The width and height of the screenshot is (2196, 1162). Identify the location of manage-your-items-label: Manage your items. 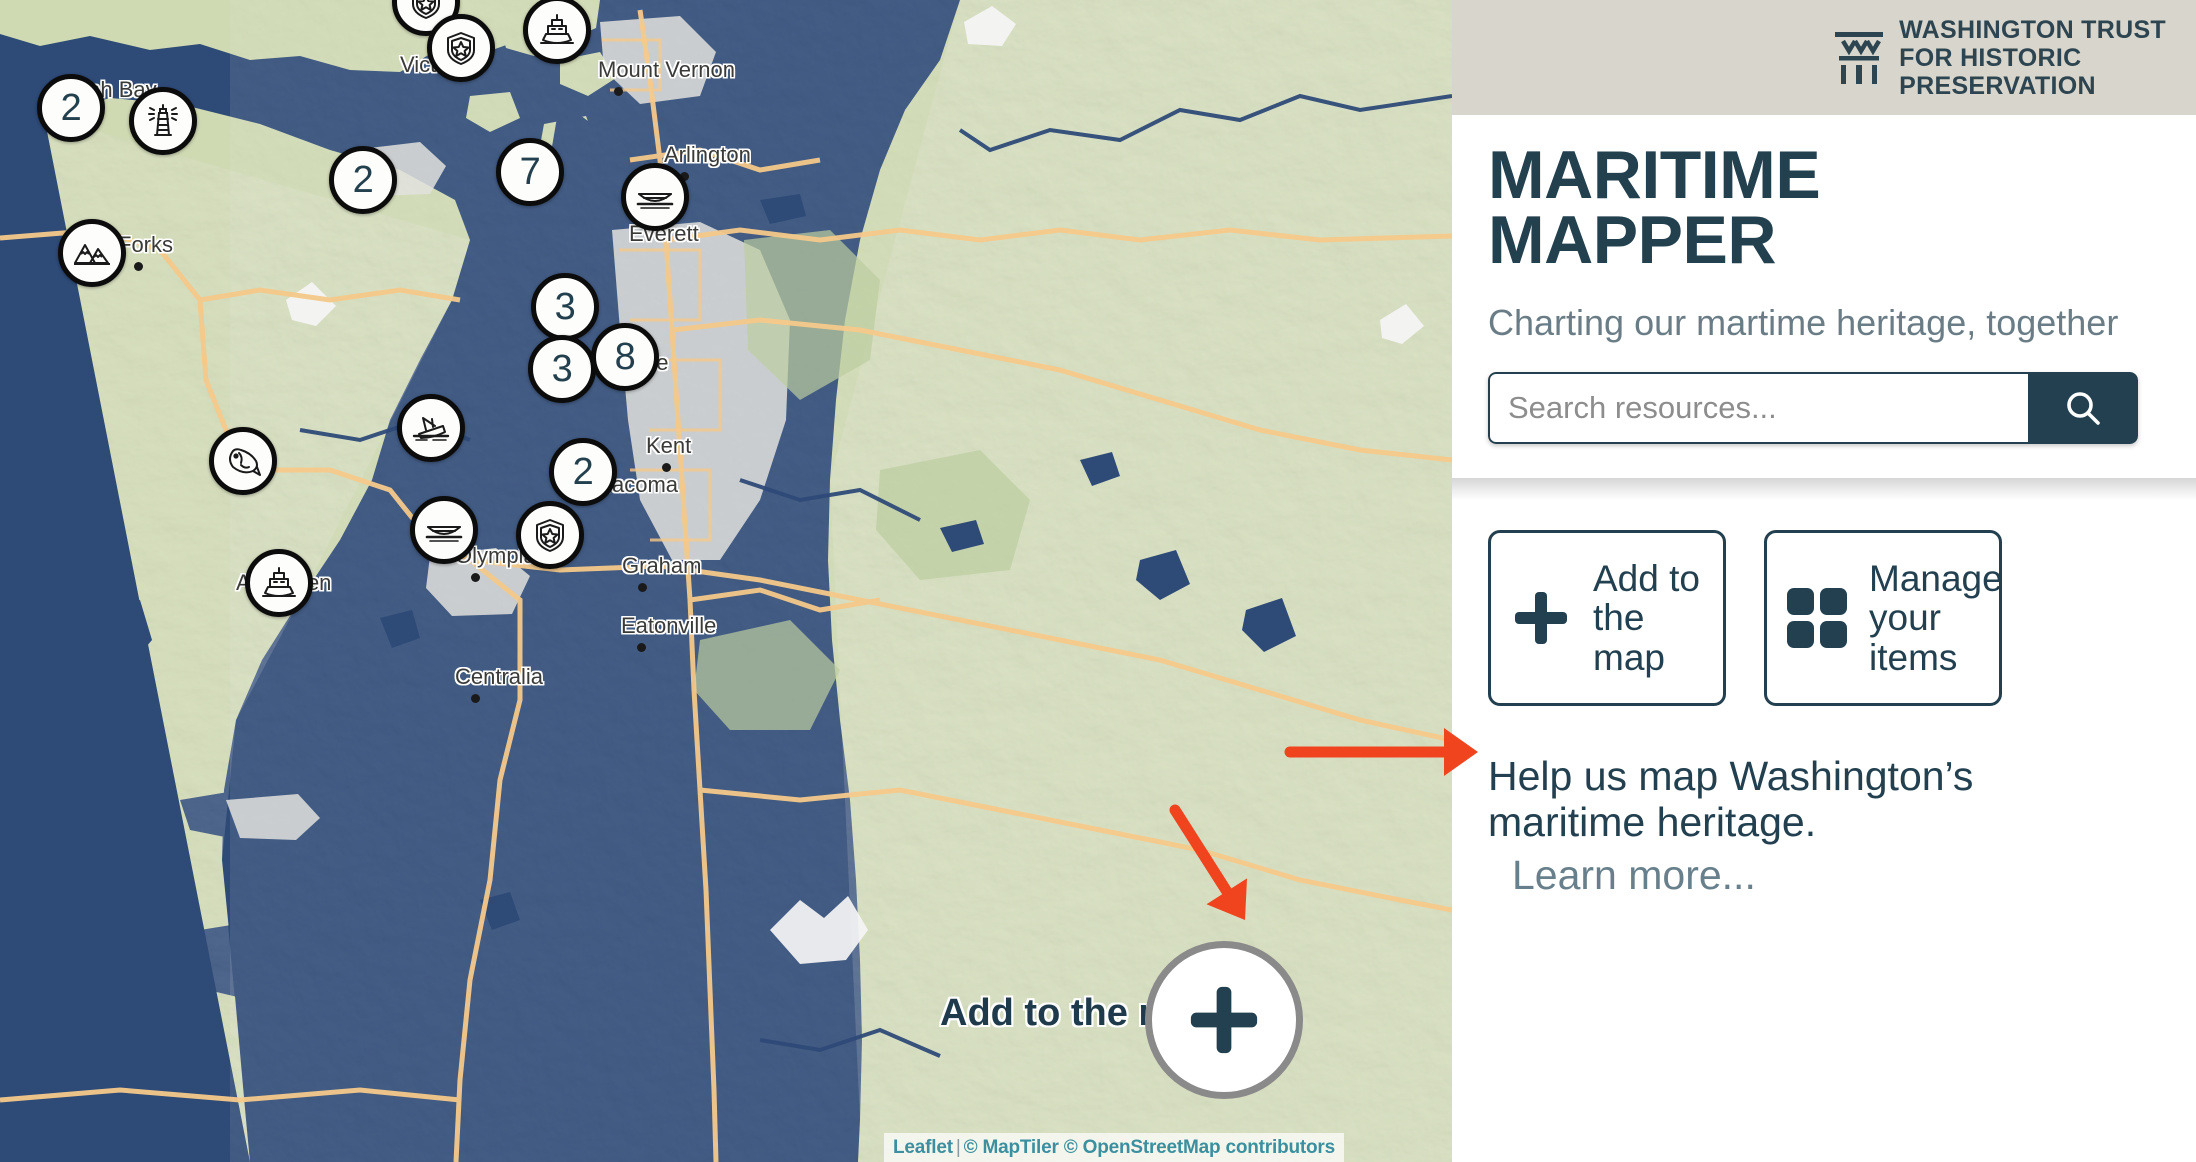
(1936, 618).